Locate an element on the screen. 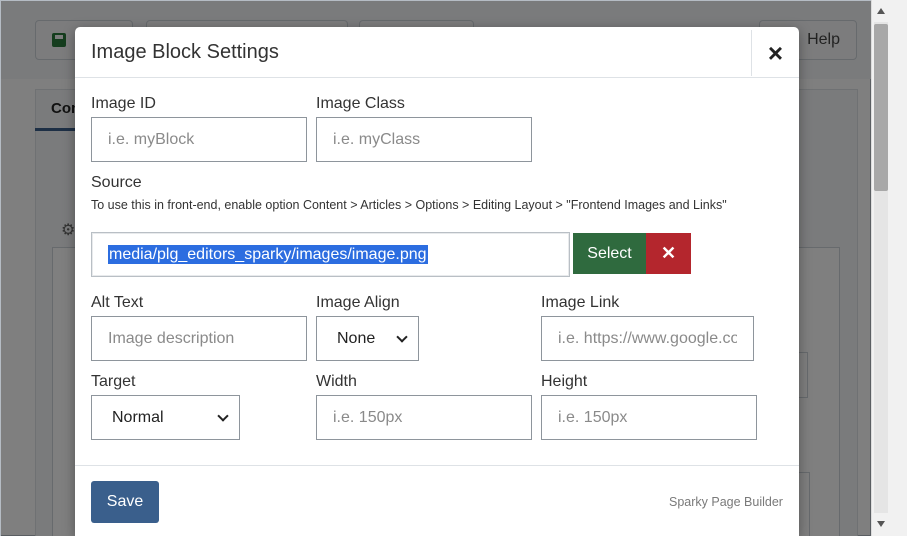 The height and width of the screenshot is (536, 907). source-label: Source is located at coordinates (116, 182).